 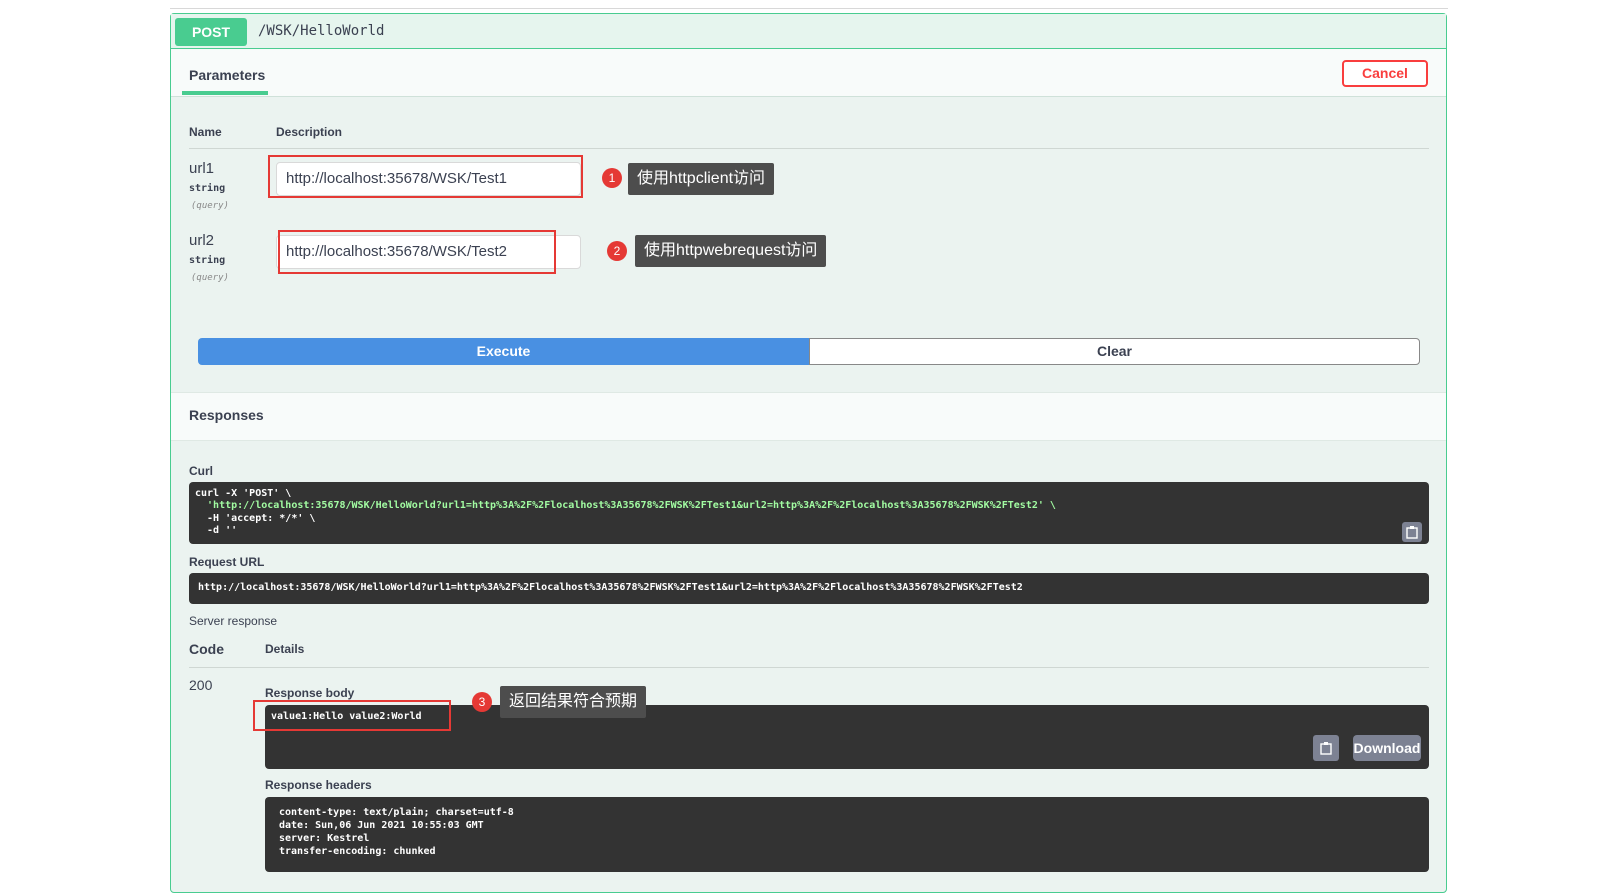 I want to click on response-code: 200, so click(x=201, y=685).